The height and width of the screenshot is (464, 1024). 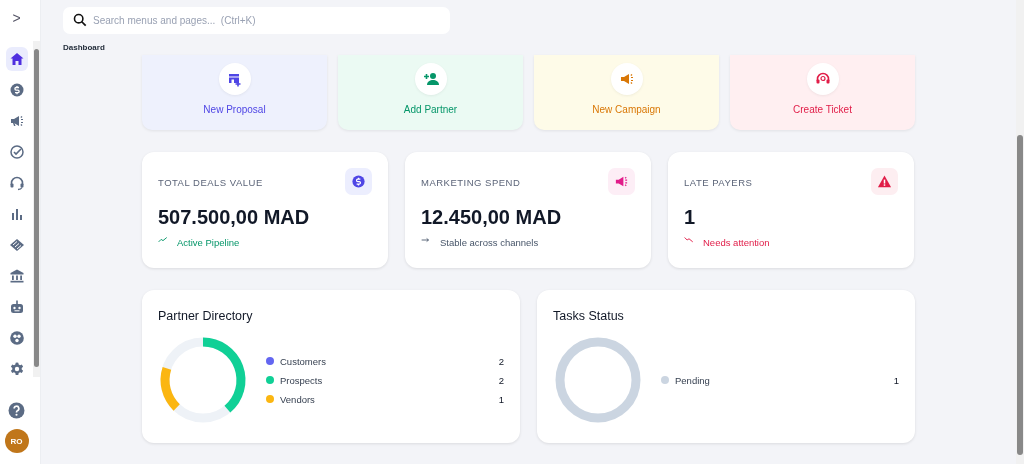 I want to click on warning-icon, so click(x=884, y=181).